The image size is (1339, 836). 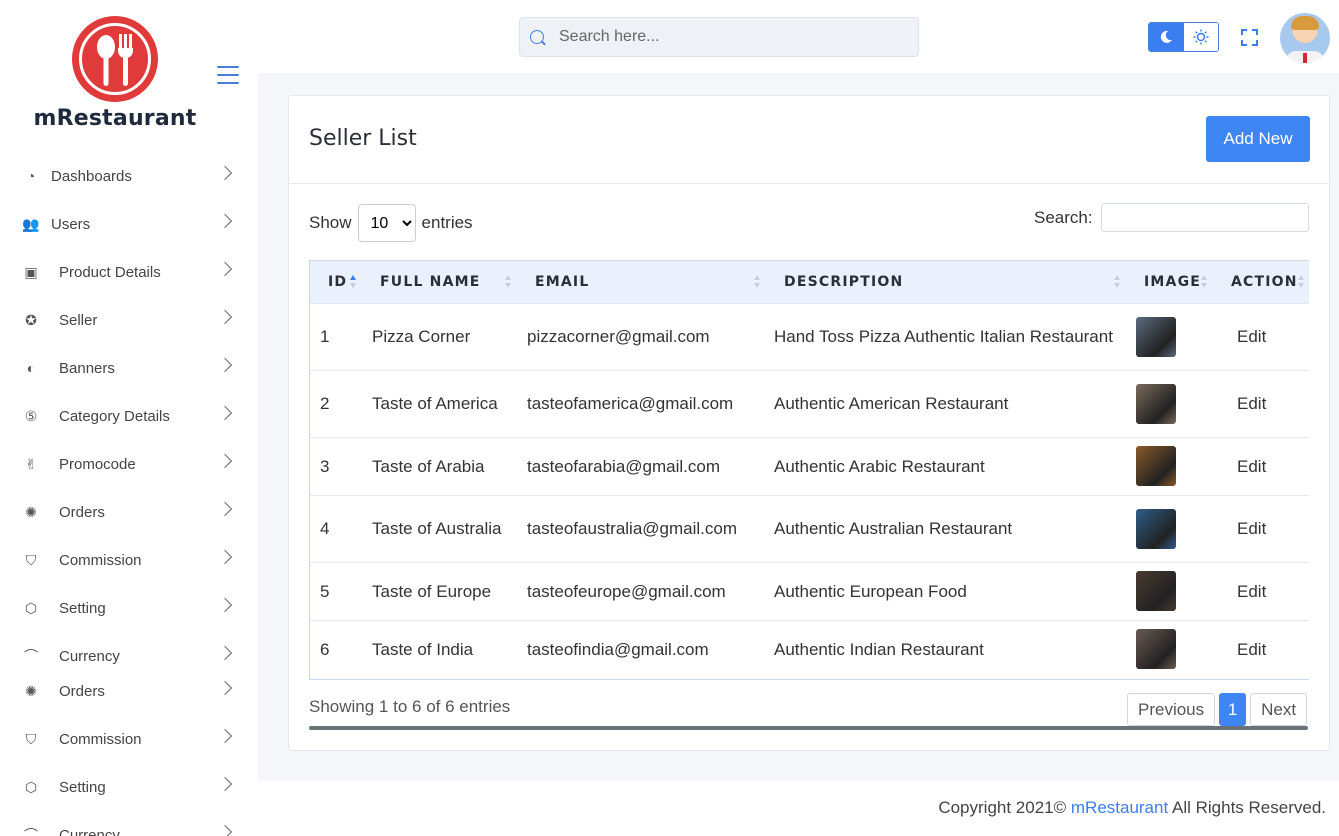 I want to click on horizontal-scrollbar, so click(x=808, y=728).